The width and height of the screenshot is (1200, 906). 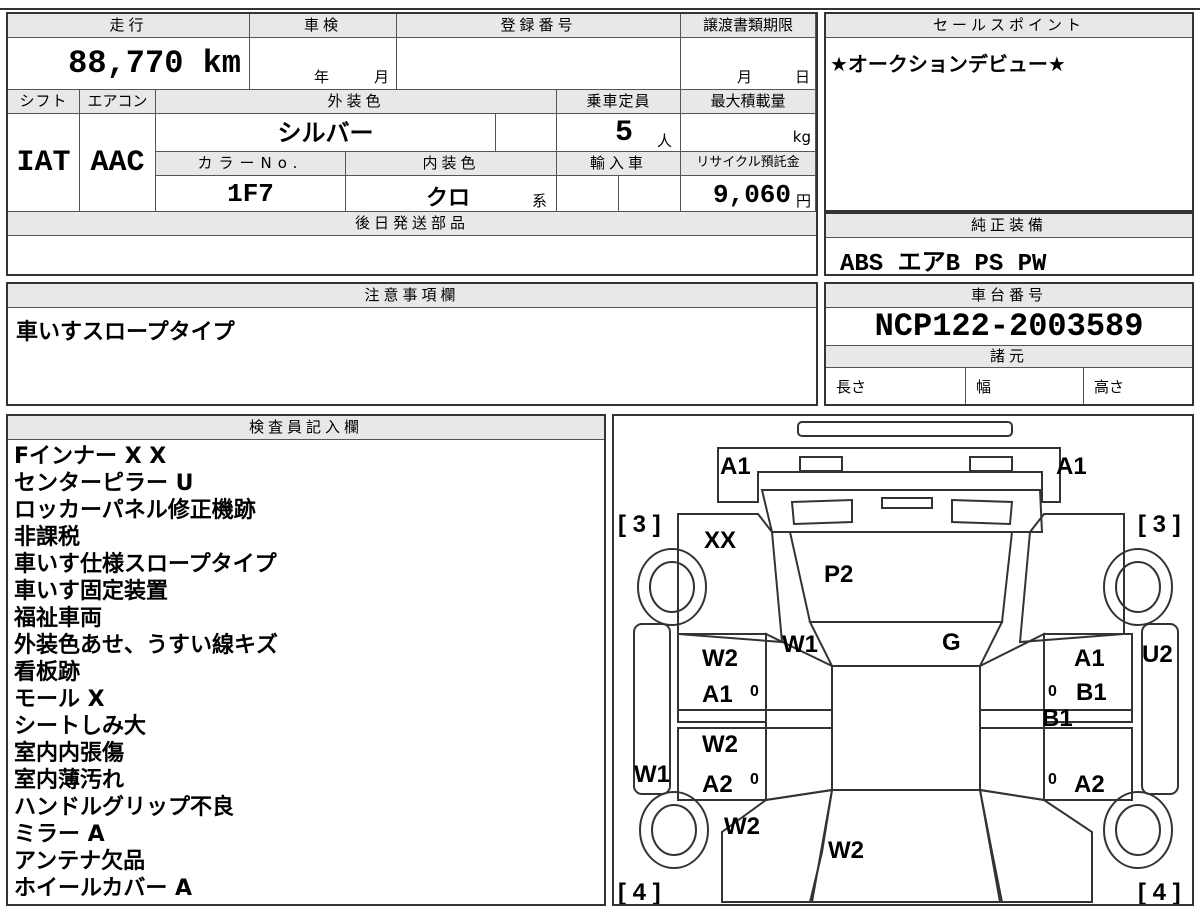 I want to click on interior-color-suffix: 系, so click(x=540, y=201).